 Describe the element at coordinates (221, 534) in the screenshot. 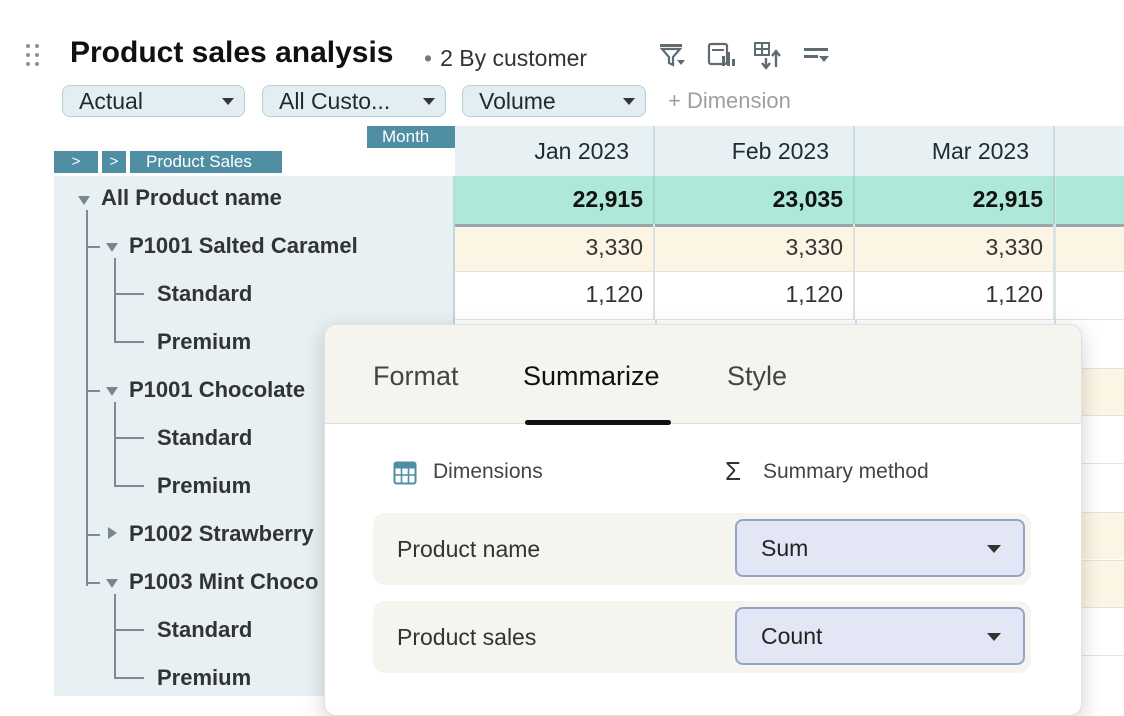

I see `row-label: P1002 Strawberry` at that location.